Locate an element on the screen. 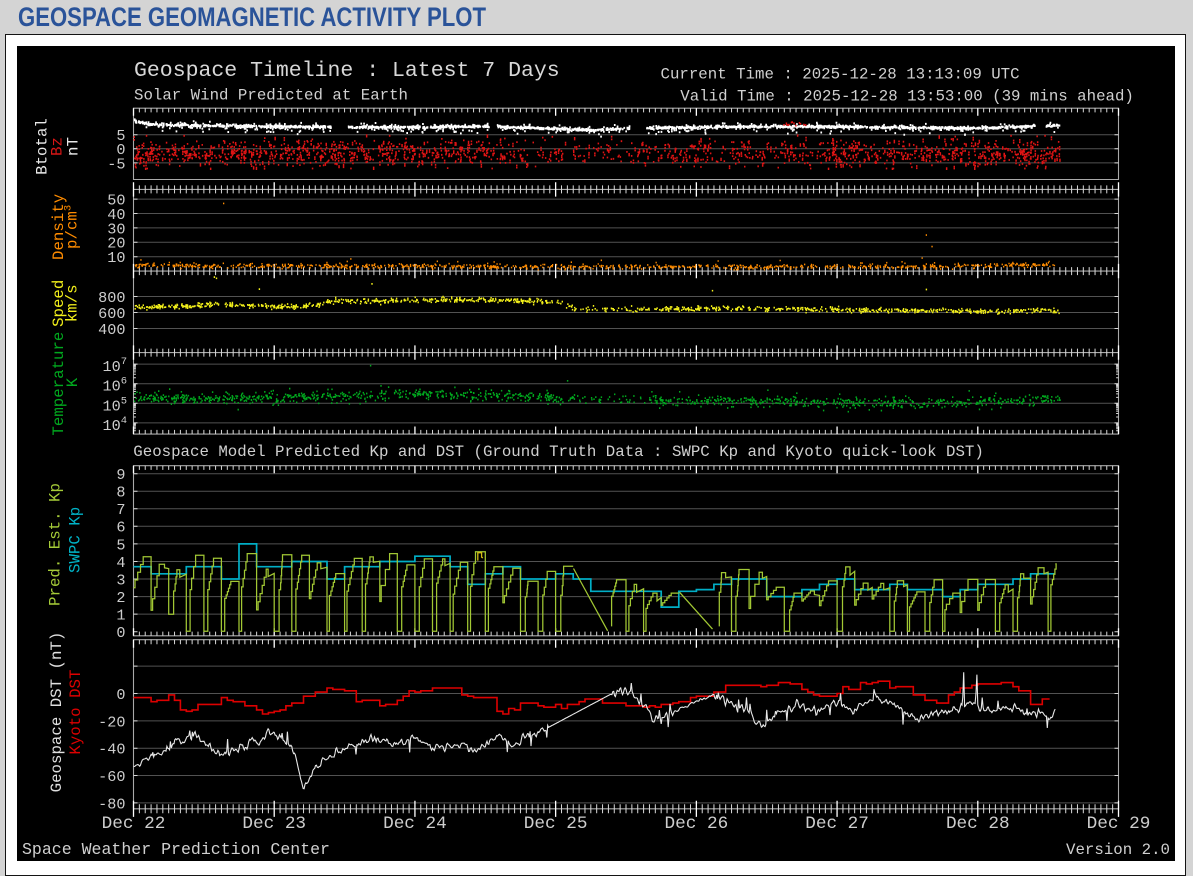  svg-text: 1 is located at coordinates (120, 615).